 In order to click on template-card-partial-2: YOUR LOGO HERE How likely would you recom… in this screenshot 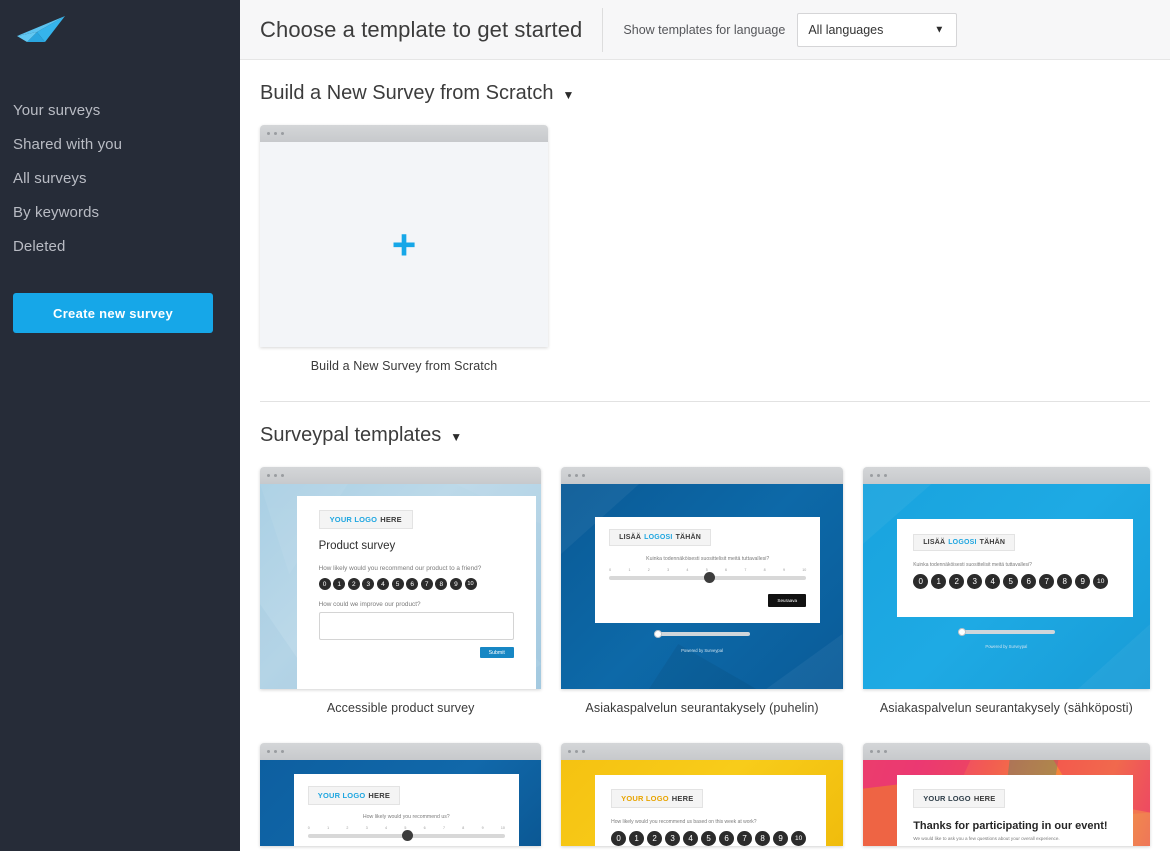, I will do `click(702, 794)`.